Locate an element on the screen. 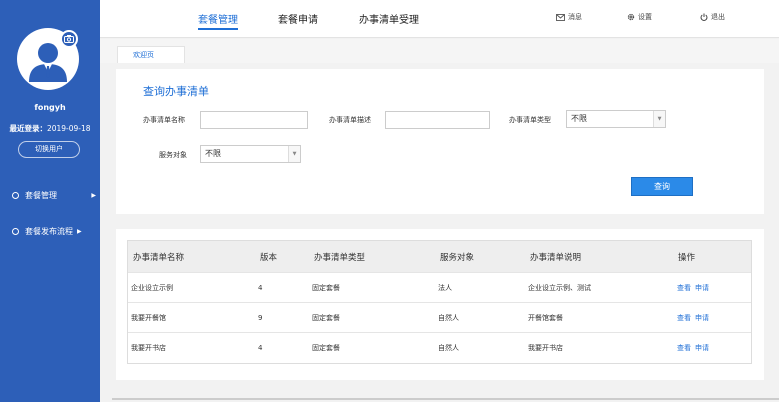  table-row: 我要开餐馆 9 固定套餐 自然人 开餐馆套餐 查看 申请 is located at coordinates (439, 318).